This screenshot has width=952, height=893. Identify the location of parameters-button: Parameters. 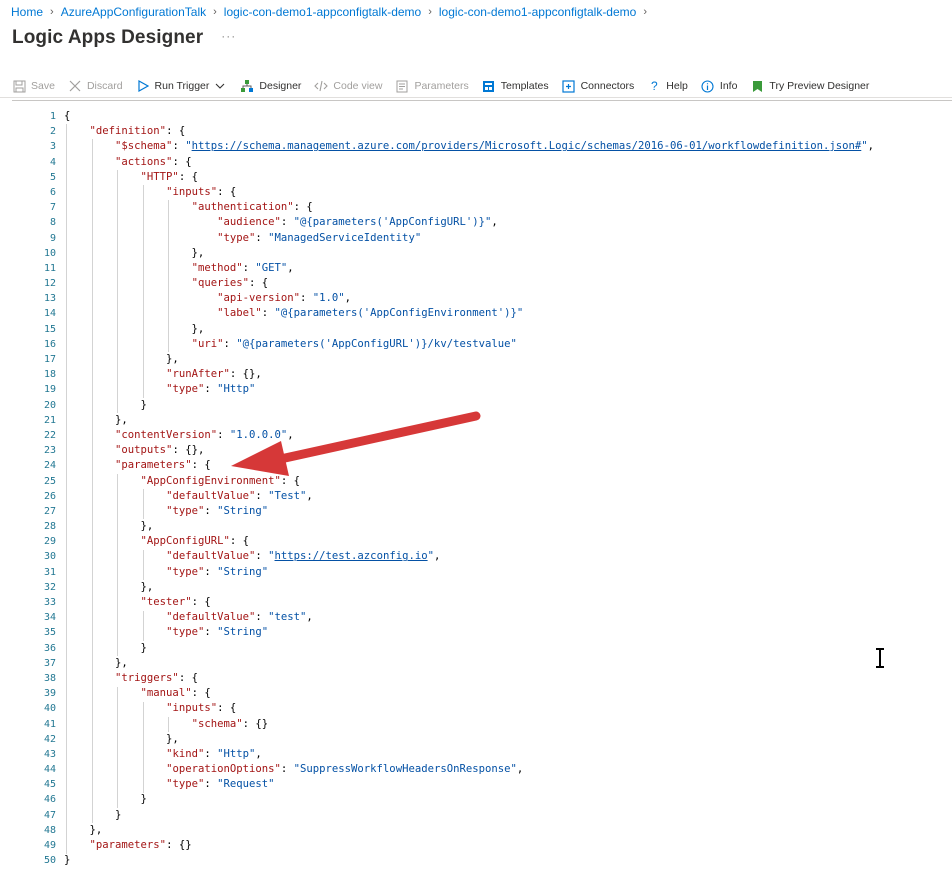
(432, 86).